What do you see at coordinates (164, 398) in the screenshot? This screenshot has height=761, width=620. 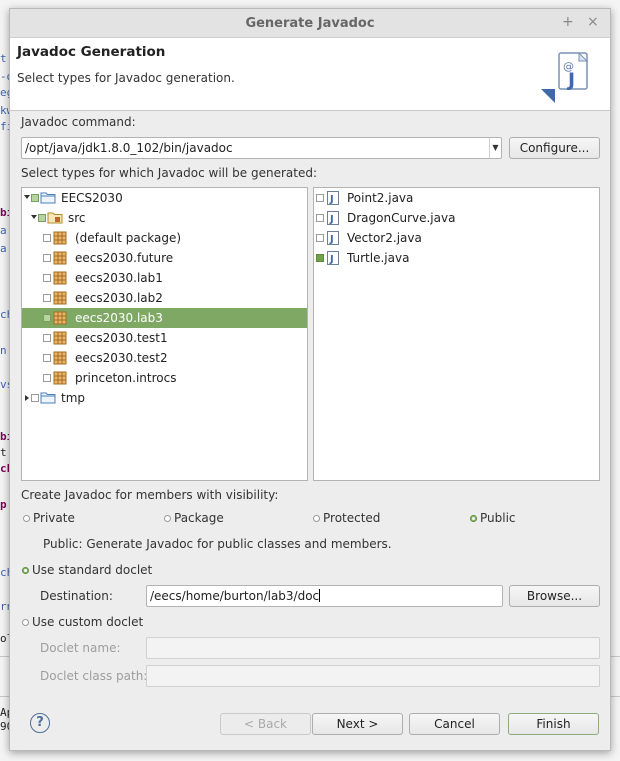 I see `tree-item-tmp: tmp` at bounding box center [164, 398].